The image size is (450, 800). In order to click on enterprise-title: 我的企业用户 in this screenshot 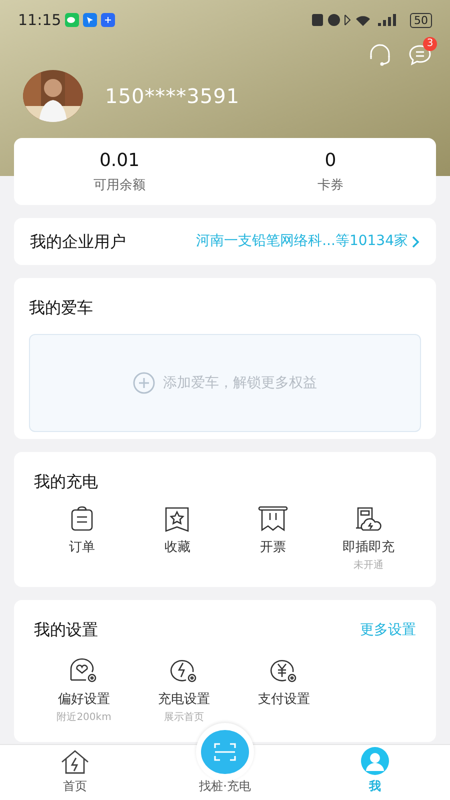, I will do `click(78, 241)`.